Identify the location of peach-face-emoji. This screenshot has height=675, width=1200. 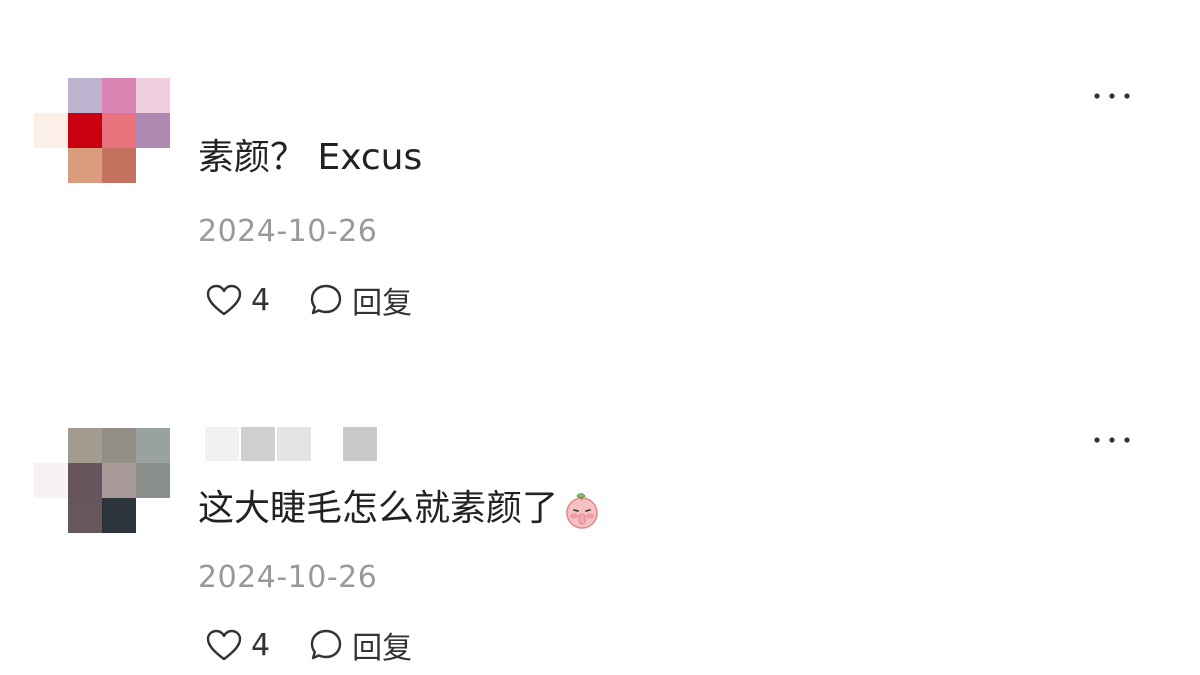
(582, 511).